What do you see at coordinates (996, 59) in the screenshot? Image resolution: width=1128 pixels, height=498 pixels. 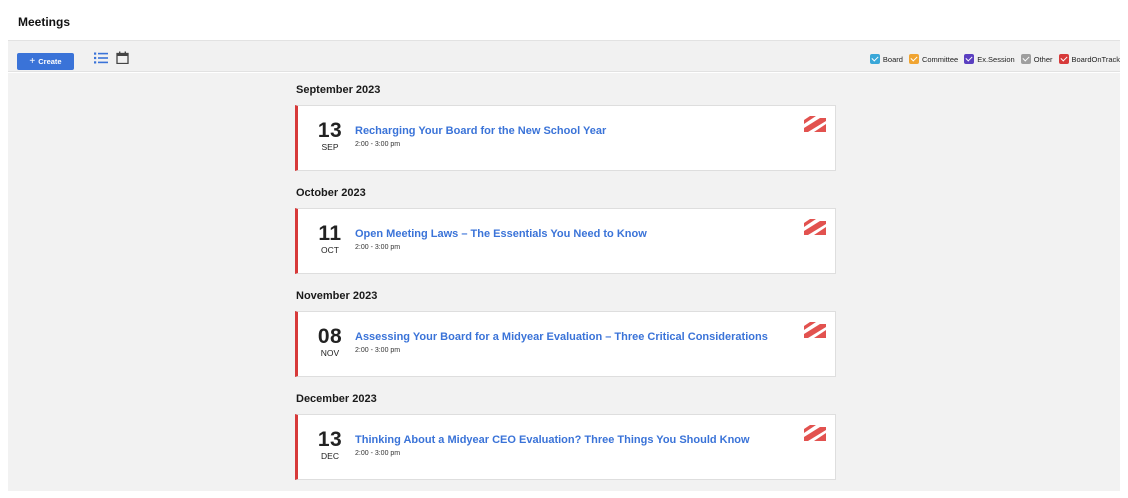 I see `legend-label: Ex.Session` at bounding box center [996, 59].